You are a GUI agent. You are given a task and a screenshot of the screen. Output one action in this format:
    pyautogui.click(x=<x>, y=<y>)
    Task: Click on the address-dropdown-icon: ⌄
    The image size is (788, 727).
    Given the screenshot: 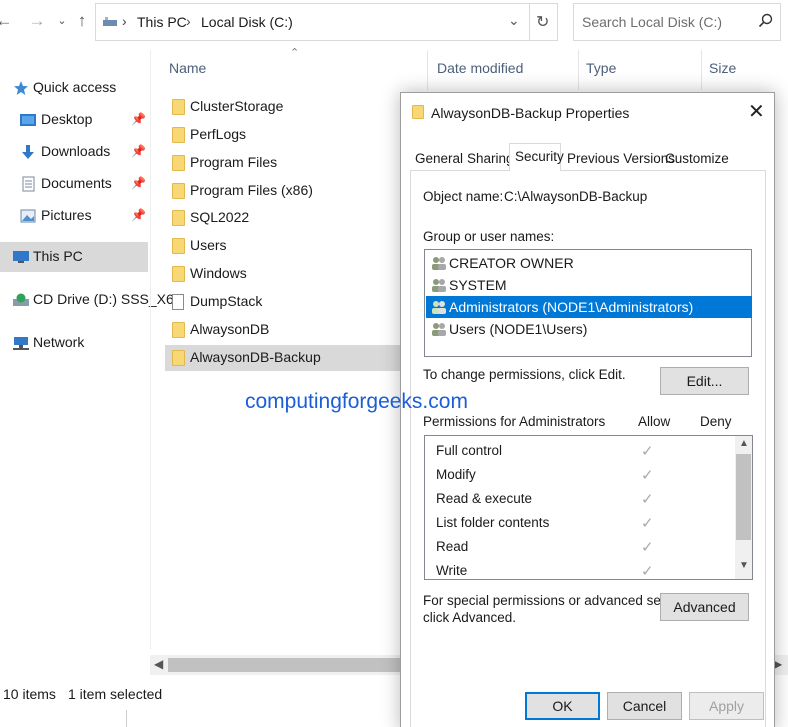 What is the action you would take?
    pyautogui.click(x=514, y=20)
    